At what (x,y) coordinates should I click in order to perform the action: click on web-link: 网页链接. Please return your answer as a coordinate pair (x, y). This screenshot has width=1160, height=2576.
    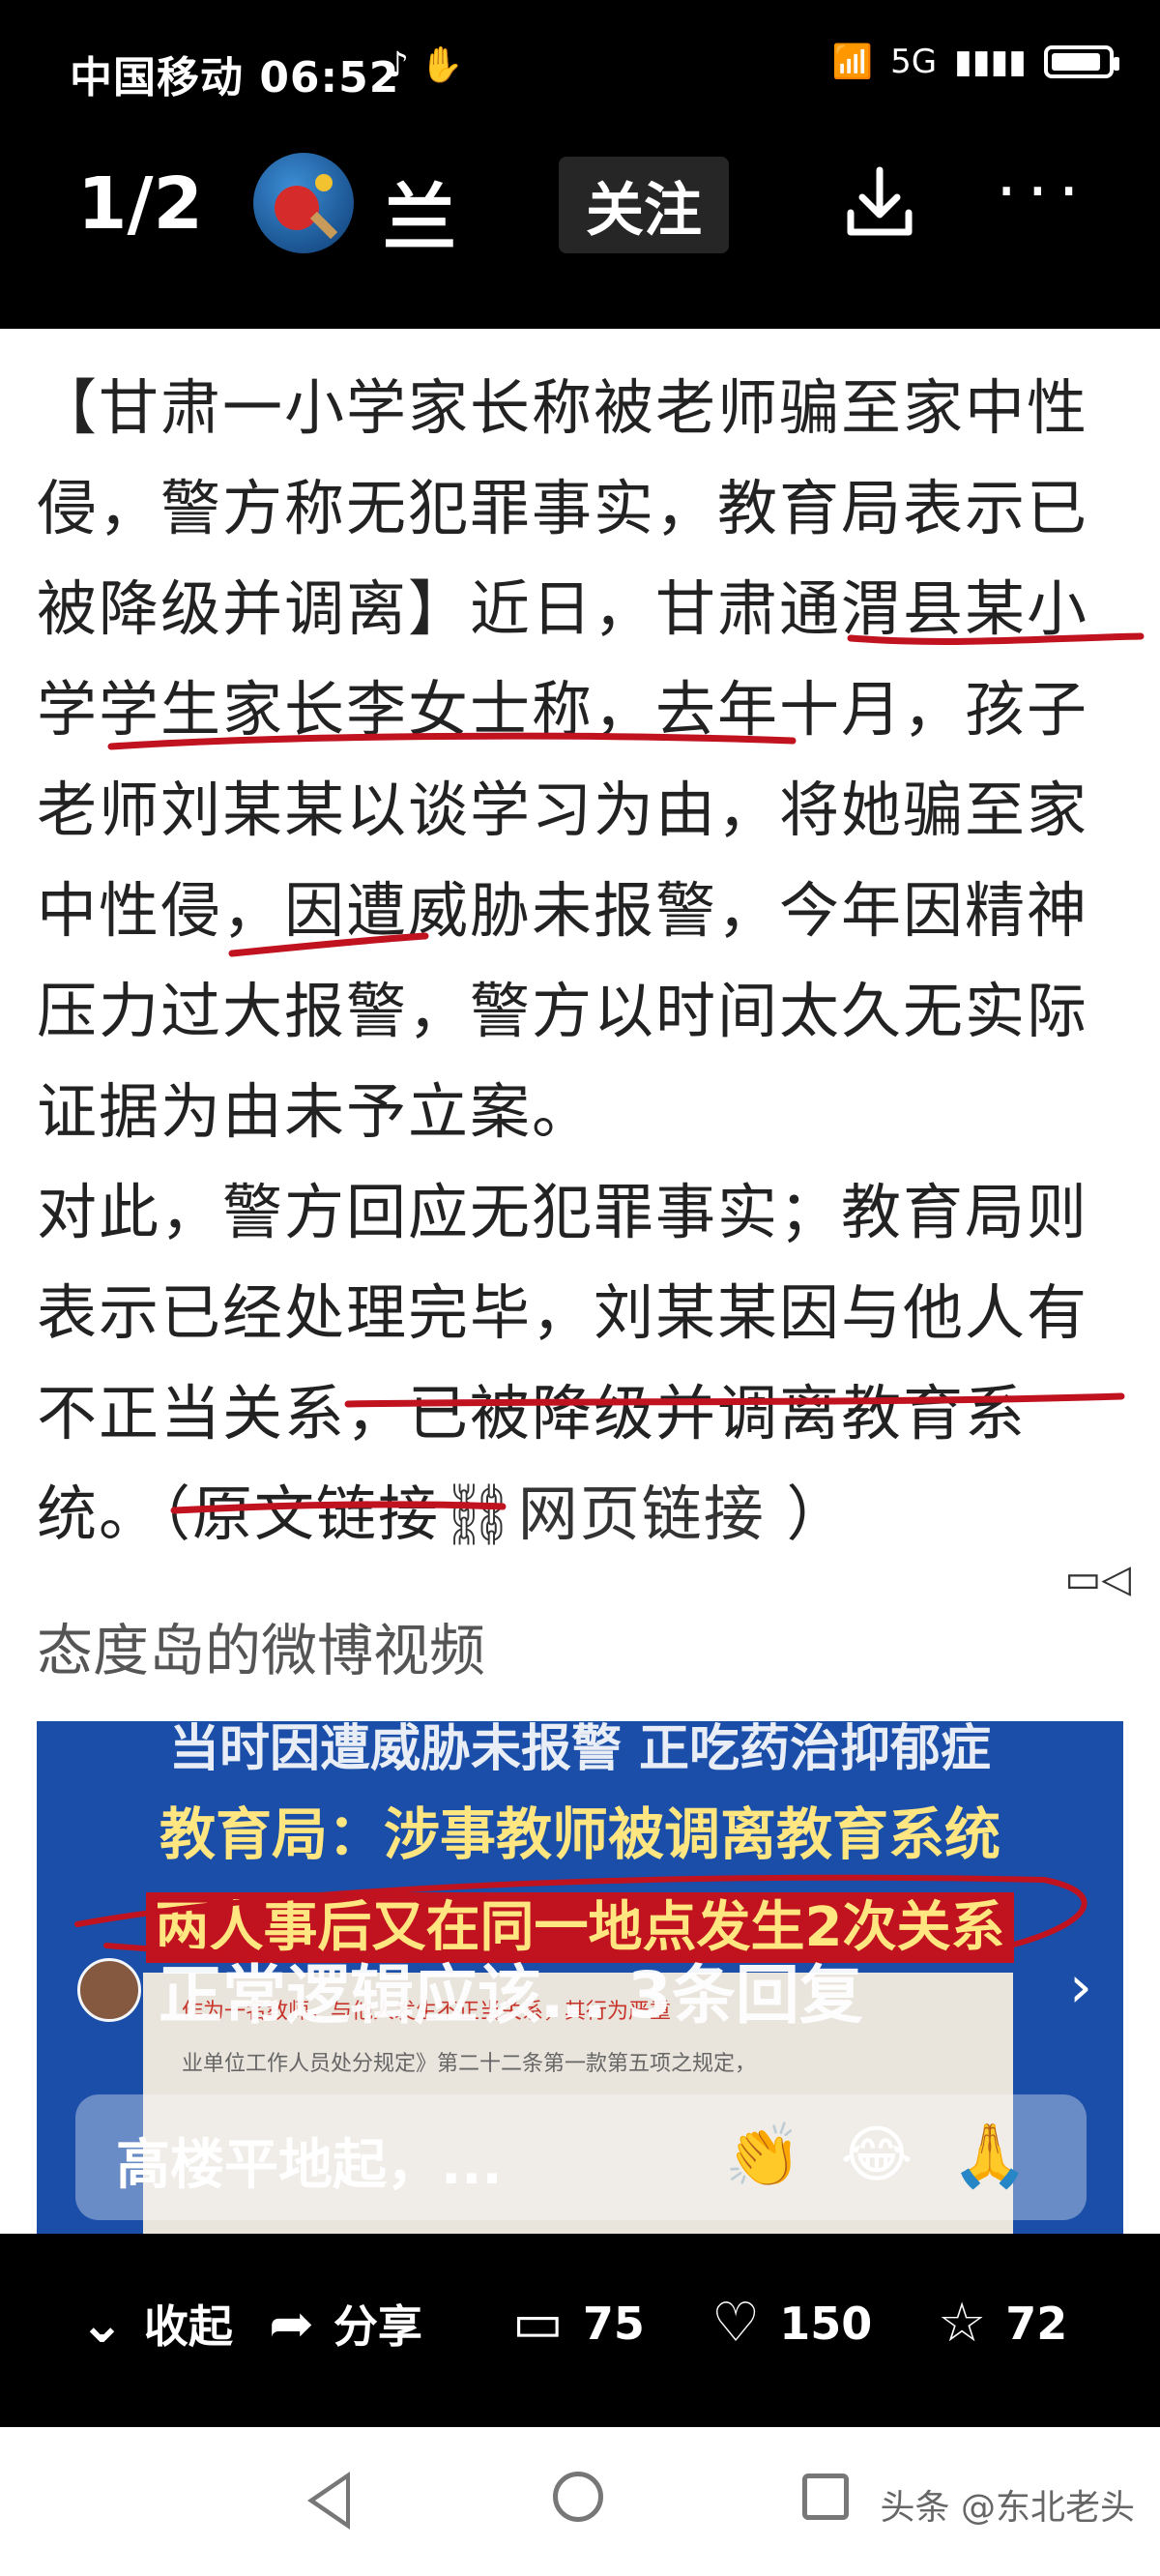
    Looking at the image, I should click on (642, 1513).